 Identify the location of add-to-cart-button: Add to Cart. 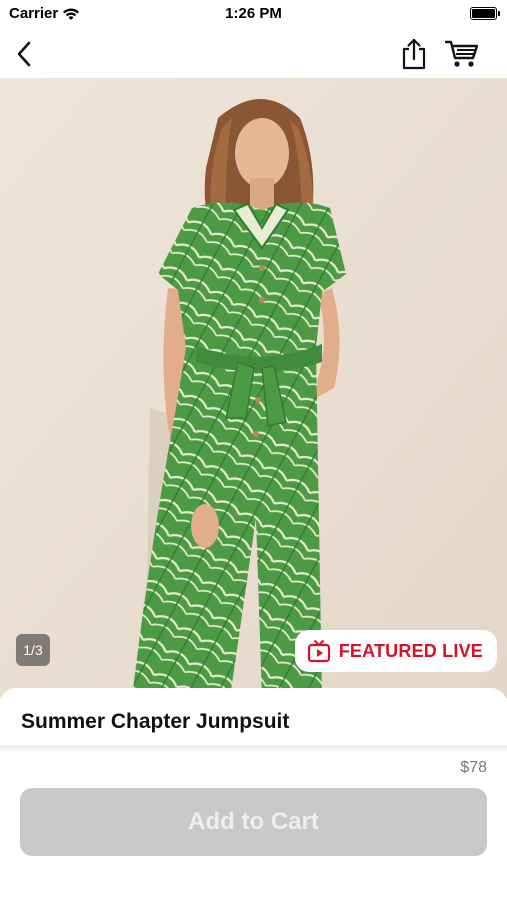
(253, 822).